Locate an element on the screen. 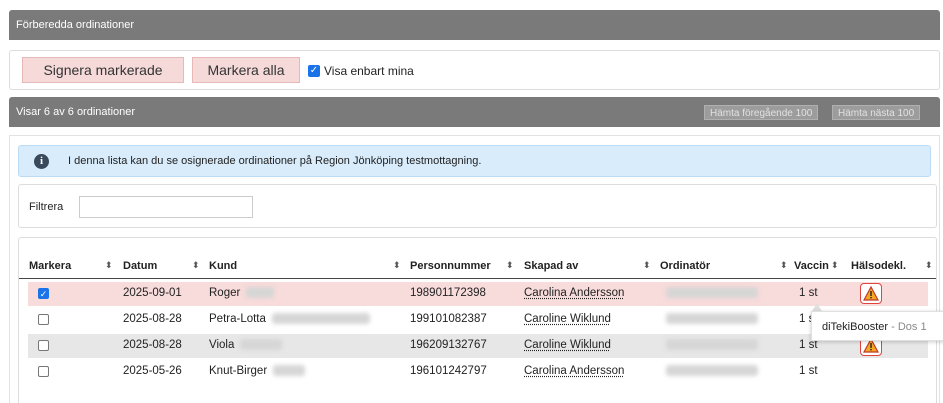 The height and width of the screenshot is (403, 943). tooltip-dose: - Dos 1 is located at coordinates (909, 327).